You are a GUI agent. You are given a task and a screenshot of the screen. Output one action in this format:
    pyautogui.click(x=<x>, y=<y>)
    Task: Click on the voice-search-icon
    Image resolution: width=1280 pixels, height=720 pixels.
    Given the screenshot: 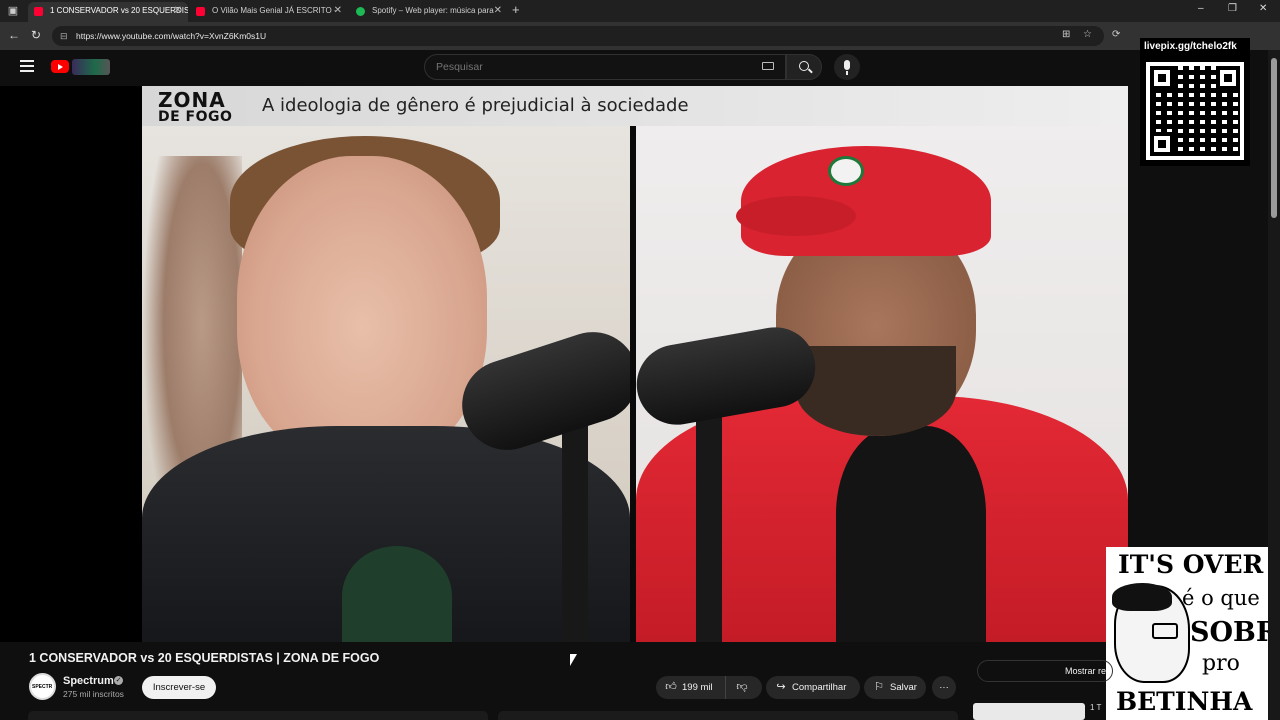 What is the action you would take?
    pyautogui.click(x=847, y=67)
    